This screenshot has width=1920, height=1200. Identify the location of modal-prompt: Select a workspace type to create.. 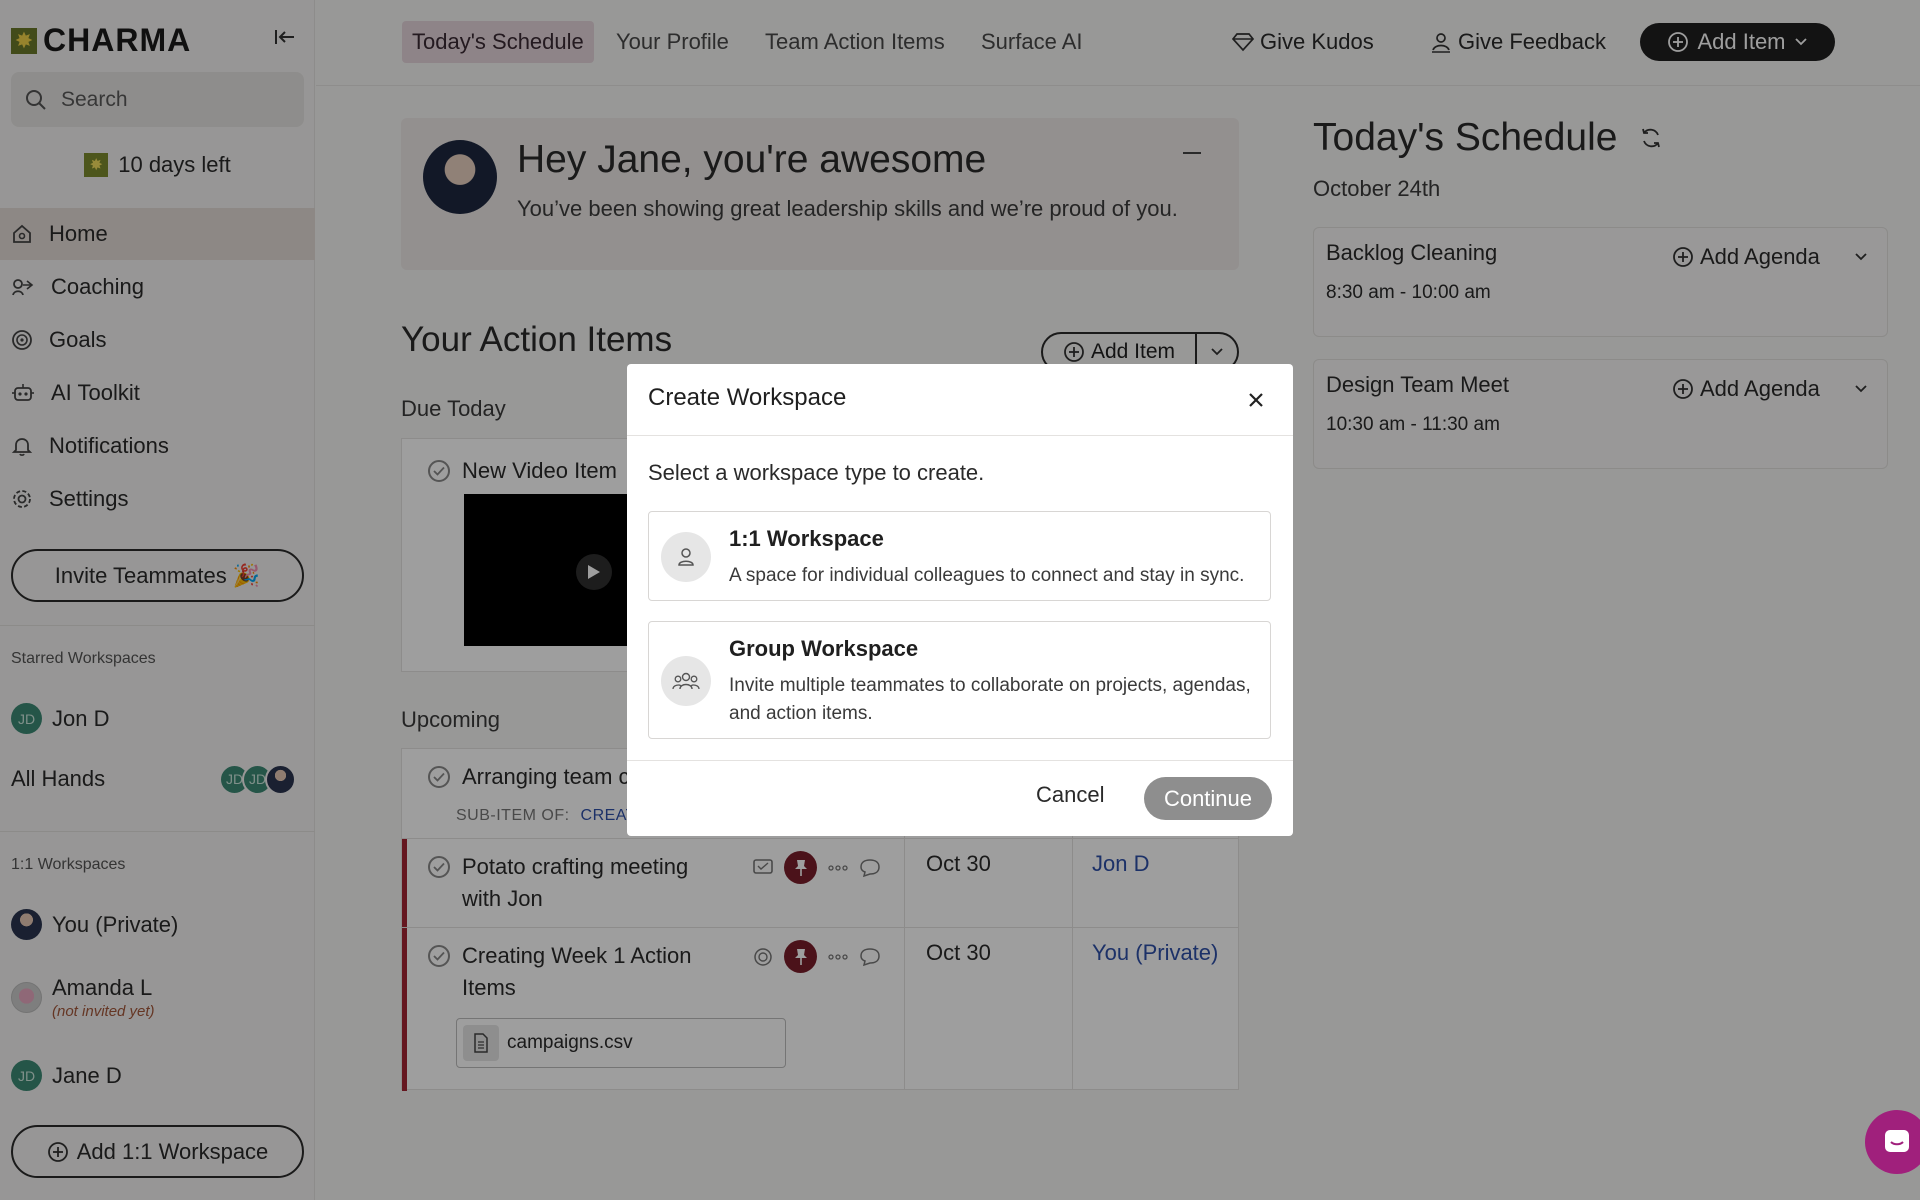
(816, 472).